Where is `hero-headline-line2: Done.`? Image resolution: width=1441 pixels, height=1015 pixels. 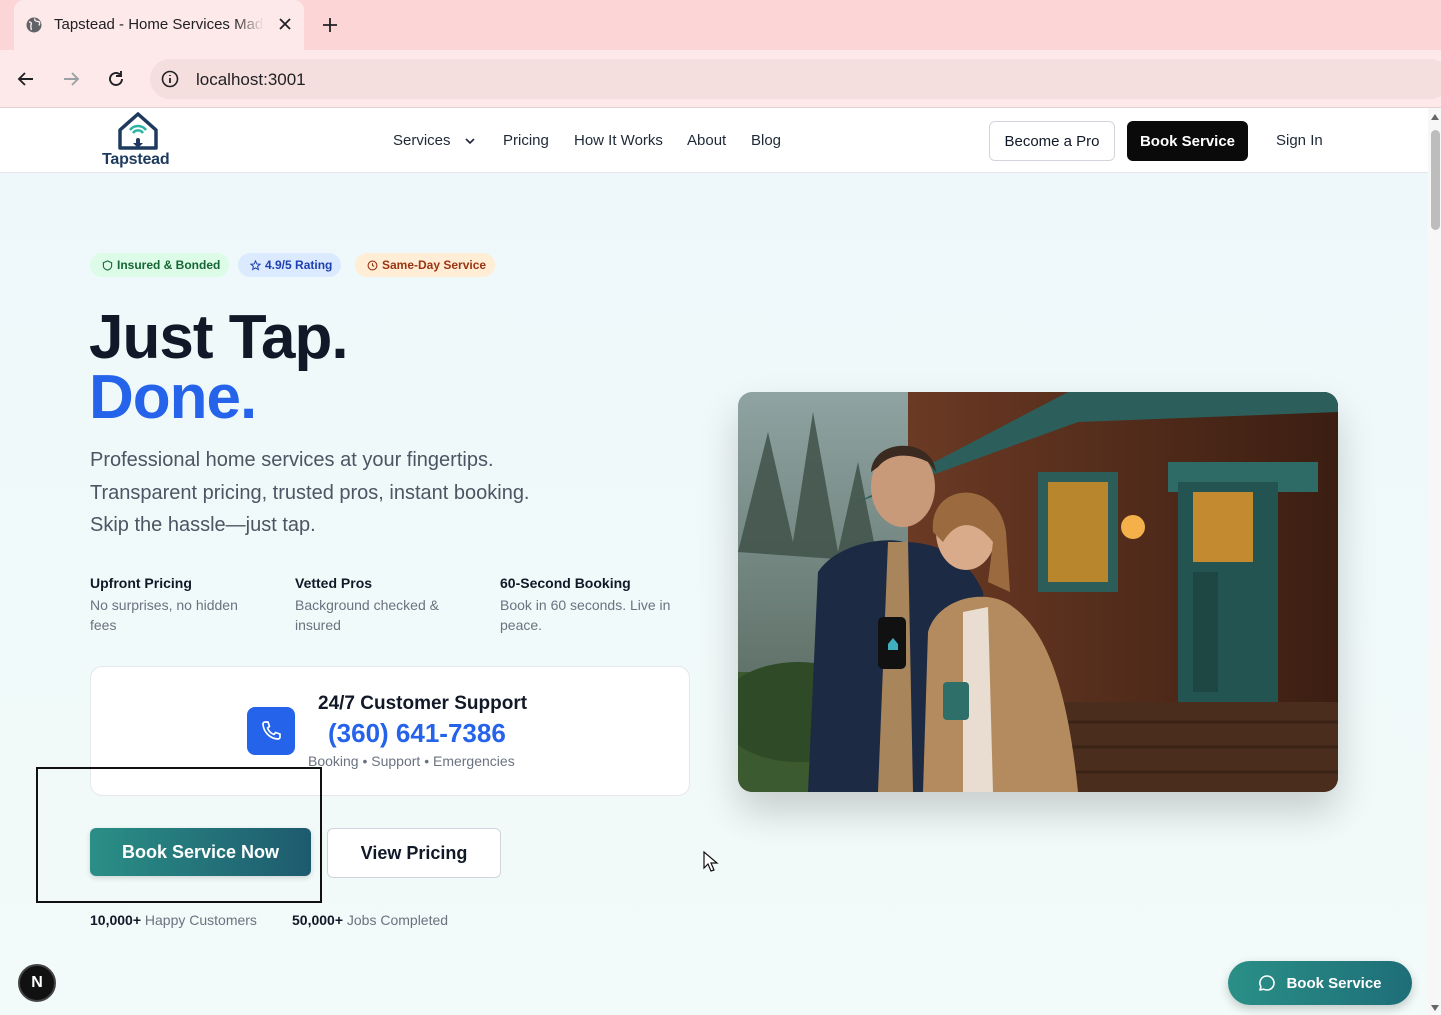 hero-headline-line2: Done. is located at coordinates (173, 397).